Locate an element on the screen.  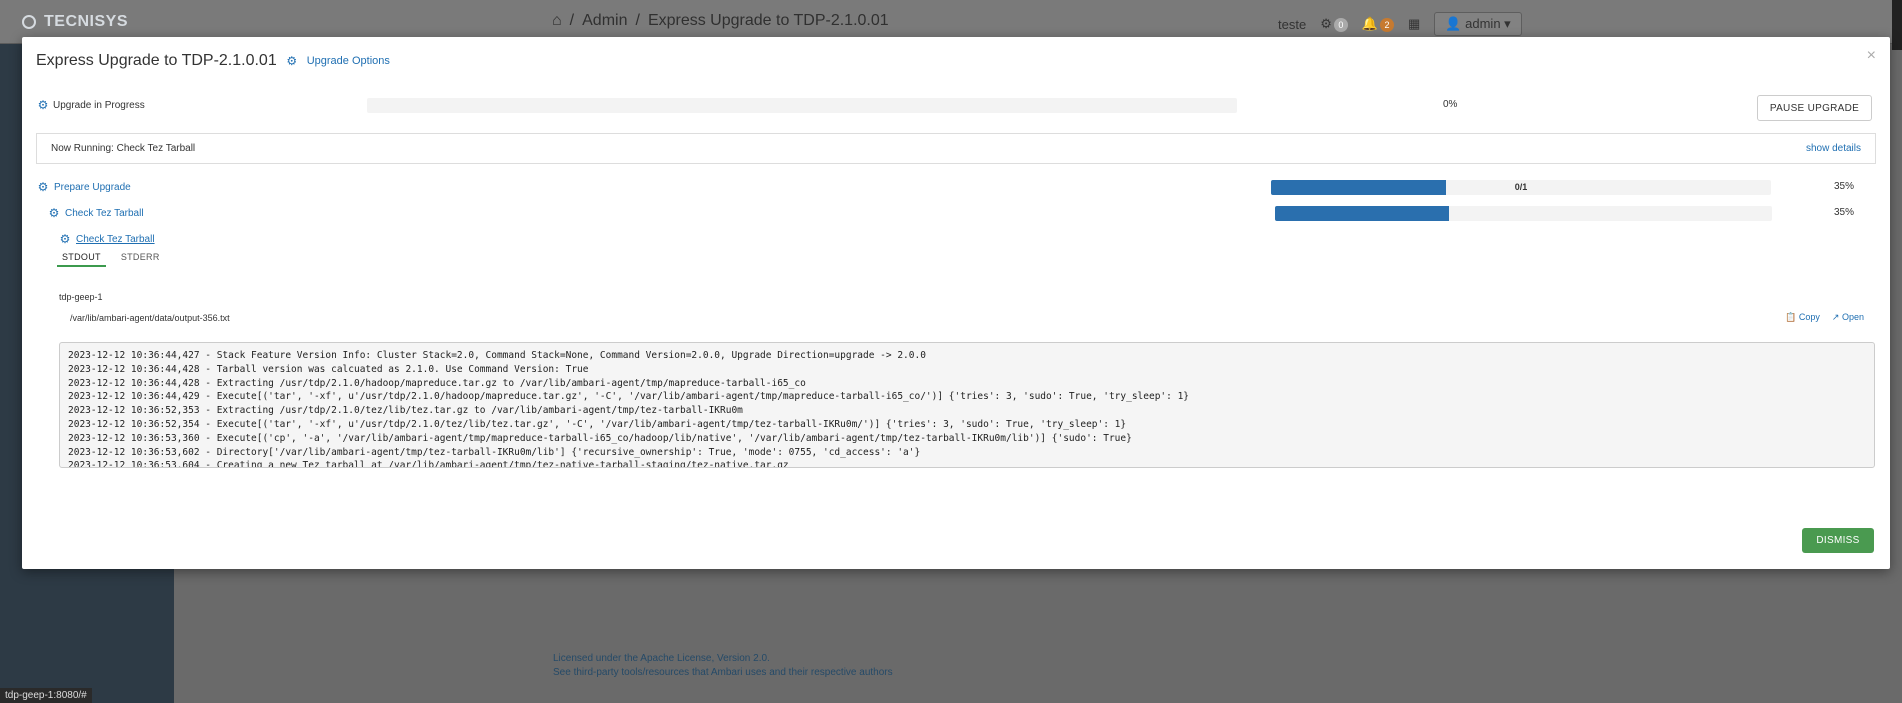
subgroup-label-text: Check Tez Tarball is located at coordinates (104, 213).